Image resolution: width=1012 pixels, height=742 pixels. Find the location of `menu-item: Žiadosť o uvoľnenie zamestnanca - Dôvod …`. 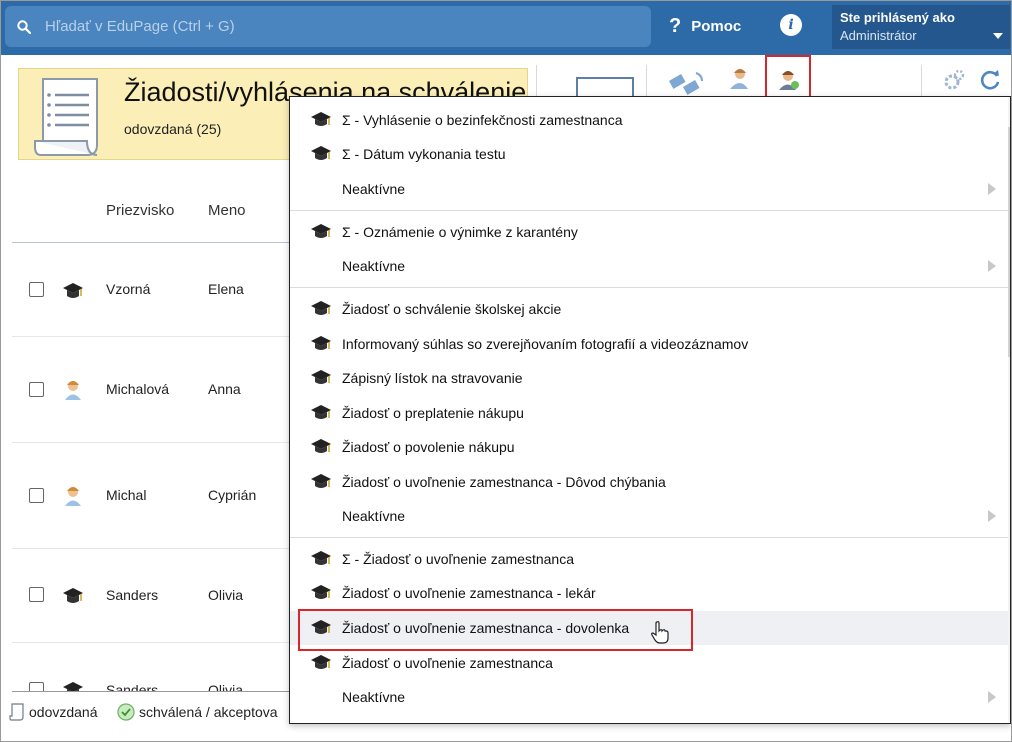

menu-item: Žiadosť o uvoľnenie zamestnanca - Dôvod … is located at coordinates (649, 482).